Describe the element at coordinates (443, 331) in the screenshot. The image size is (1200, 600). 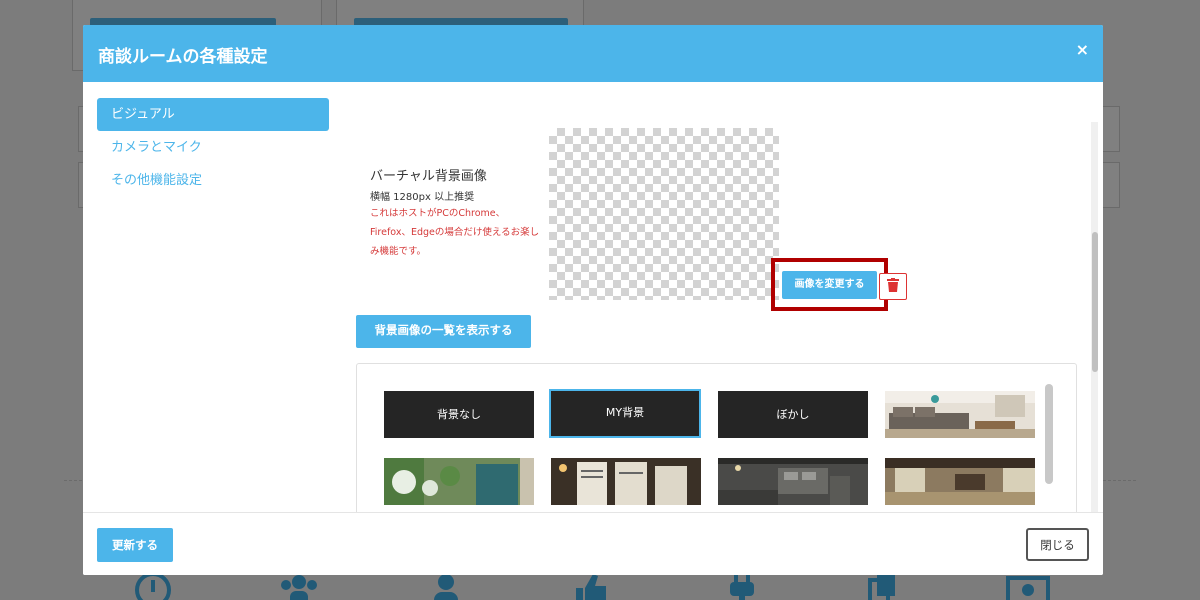
I see `show-background-list-button: 背景画像の一覧を表示する` at that location.